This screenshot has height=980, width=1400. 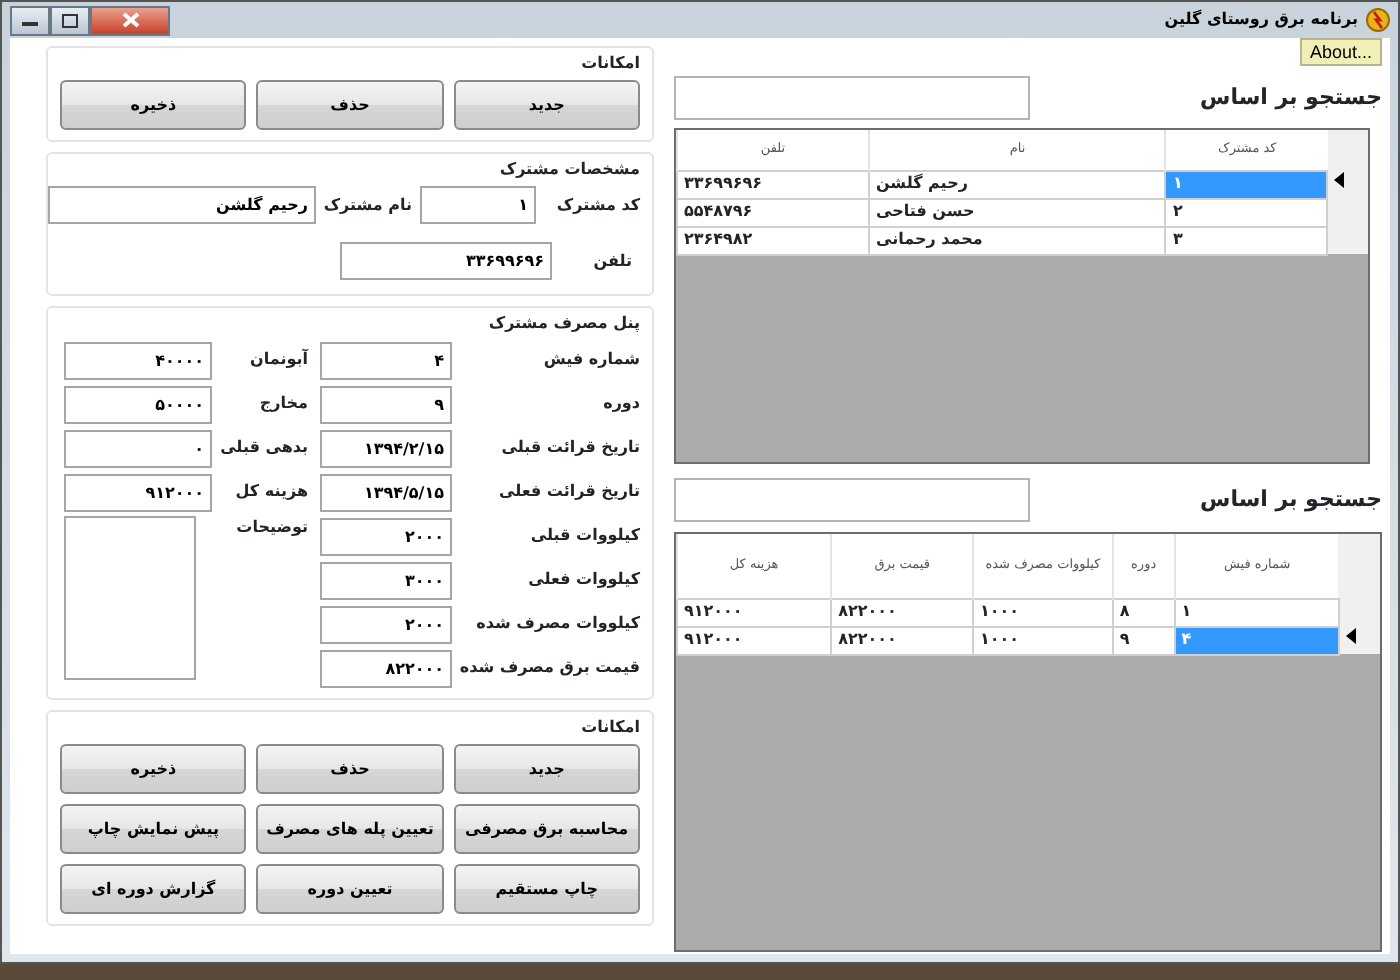 I want to click on maximize-icon, so click(x=70, y=20).